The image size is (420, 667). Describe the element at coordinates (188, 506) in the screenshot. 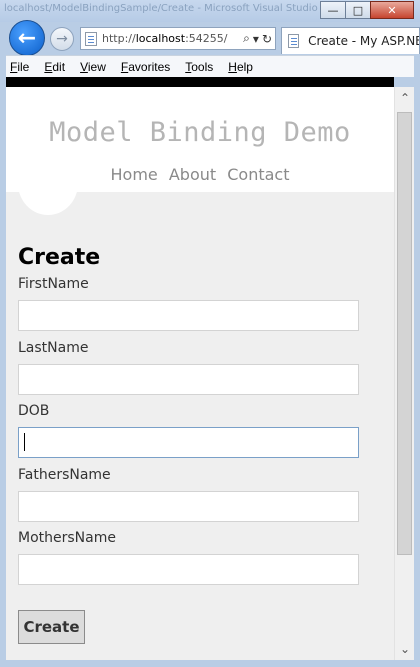

I see `fathersname-input` at that location.